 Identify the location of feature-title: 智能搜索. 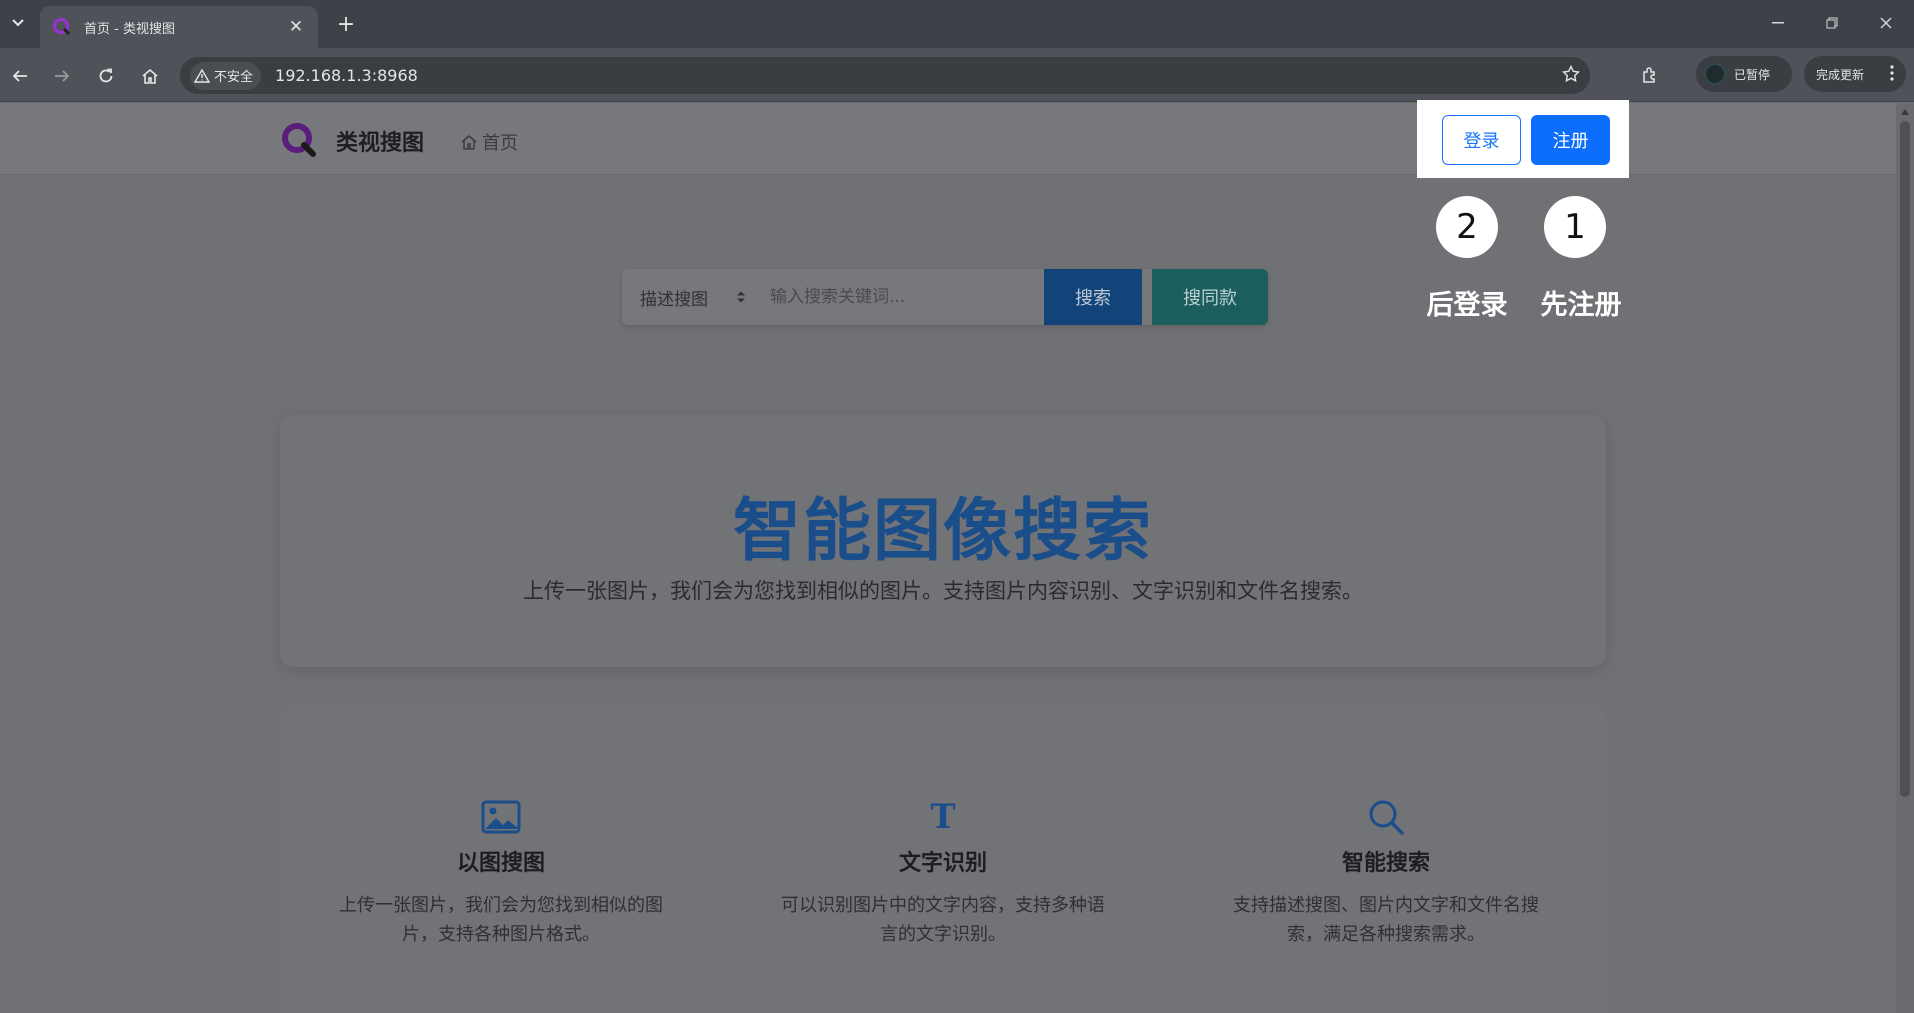
(1385, 863).